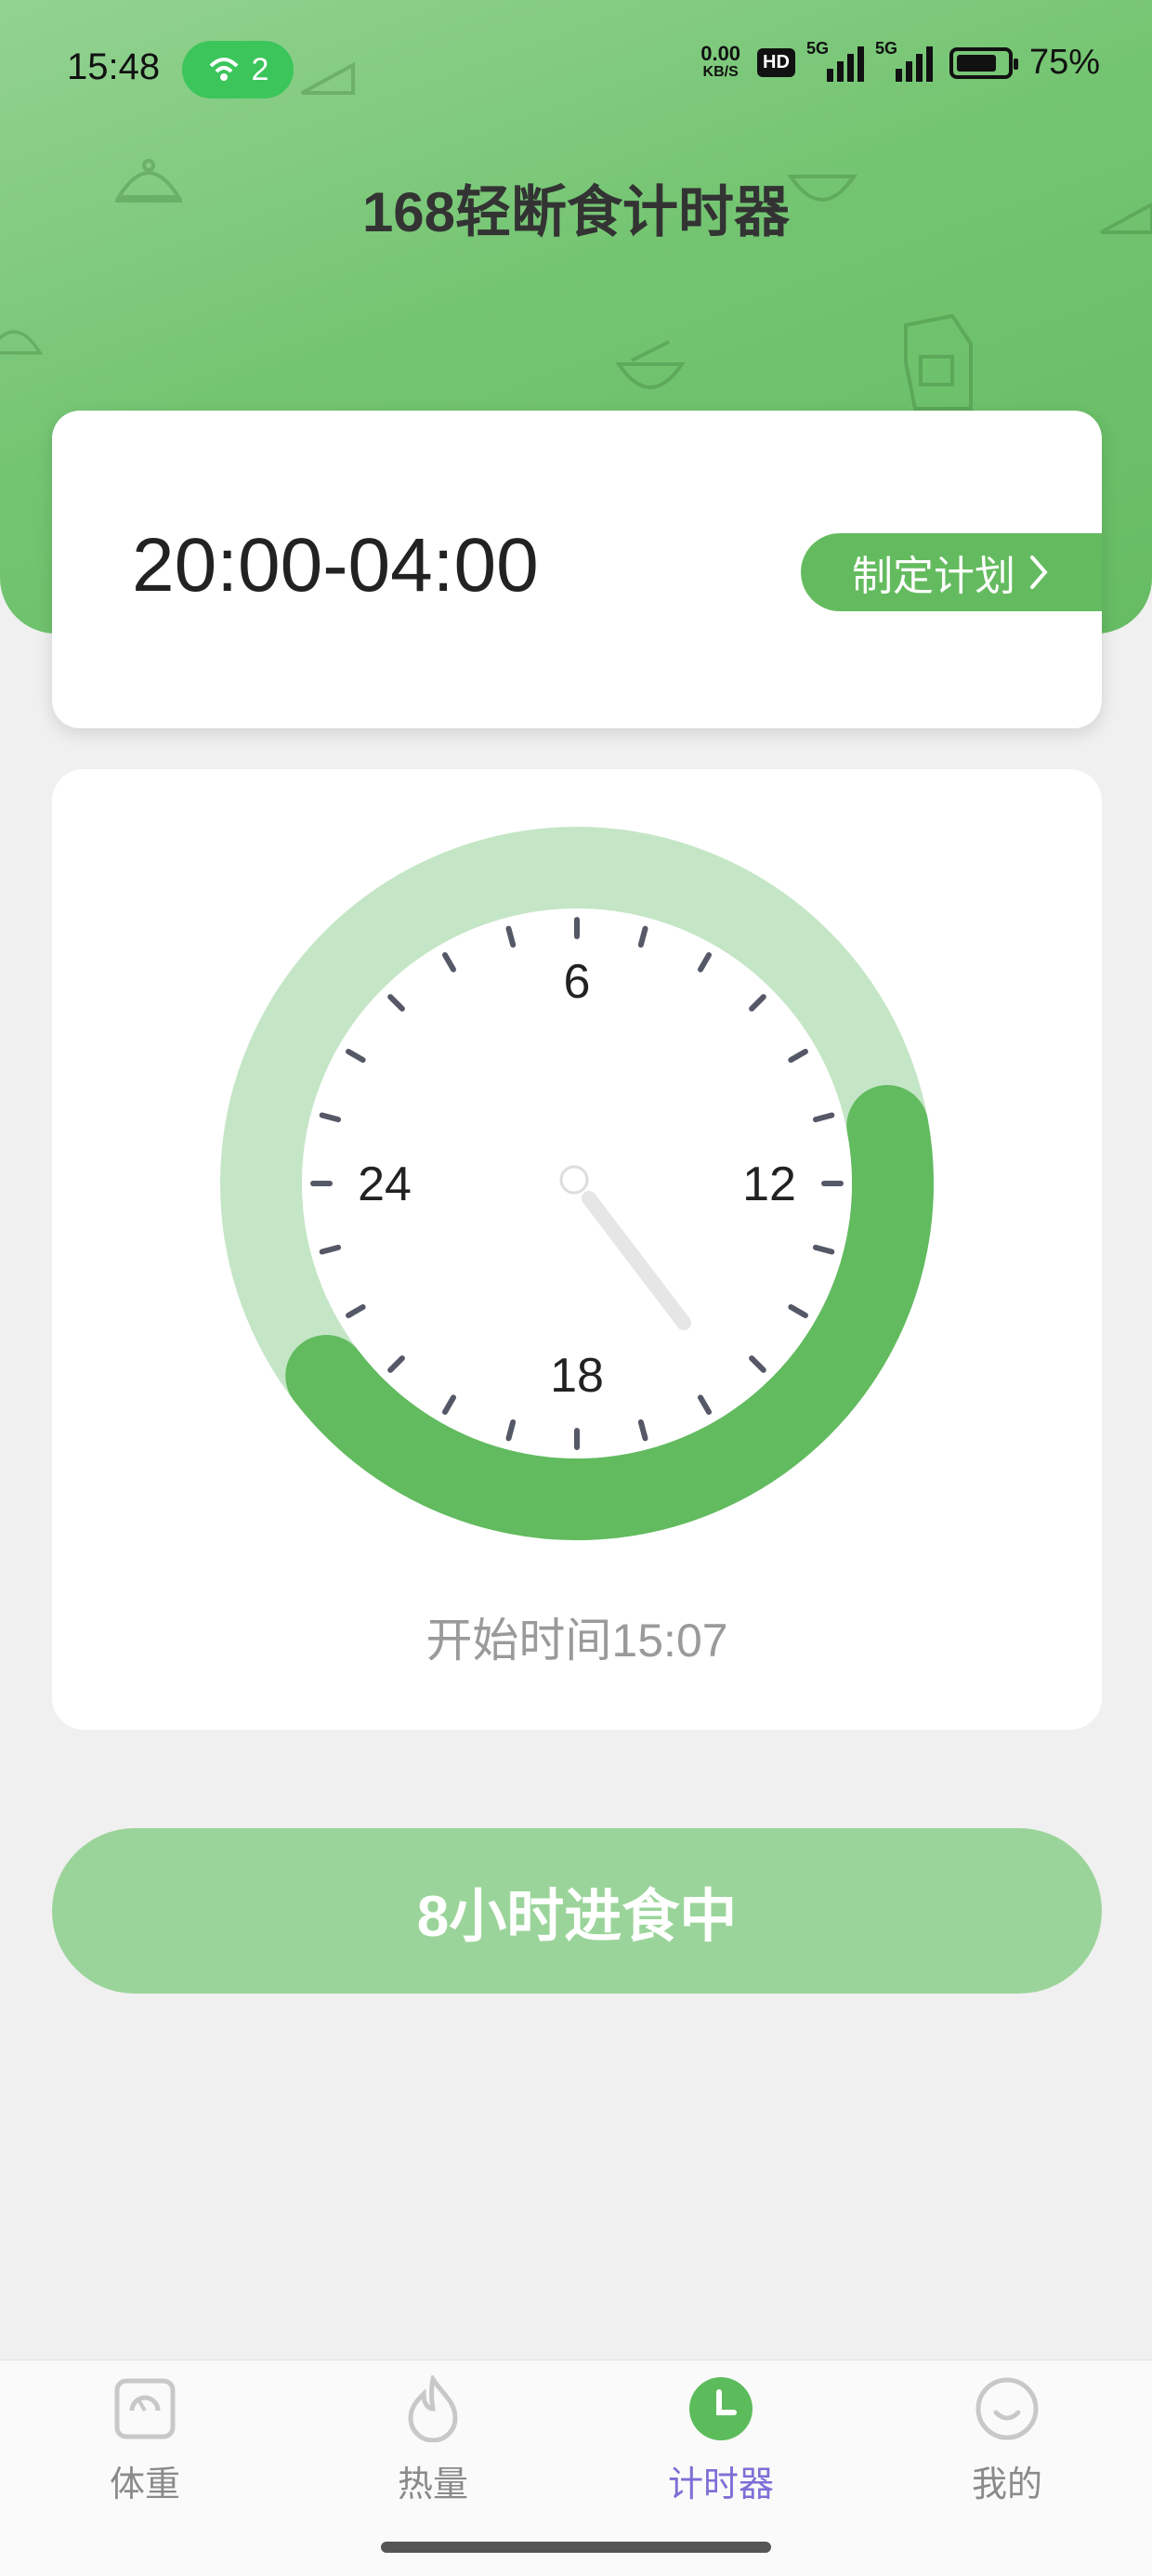 The image size is (1152, 2576). What do you see at coordinates (577, 982) in the screenshot?
I see `clock-label-6: 6` at bounding box center [577, 982].